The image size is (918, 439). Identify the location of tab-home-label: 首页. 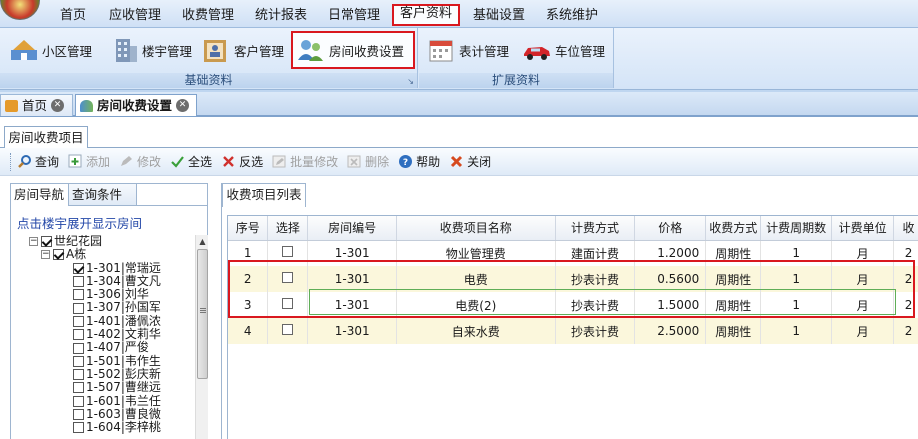
(35, 105).